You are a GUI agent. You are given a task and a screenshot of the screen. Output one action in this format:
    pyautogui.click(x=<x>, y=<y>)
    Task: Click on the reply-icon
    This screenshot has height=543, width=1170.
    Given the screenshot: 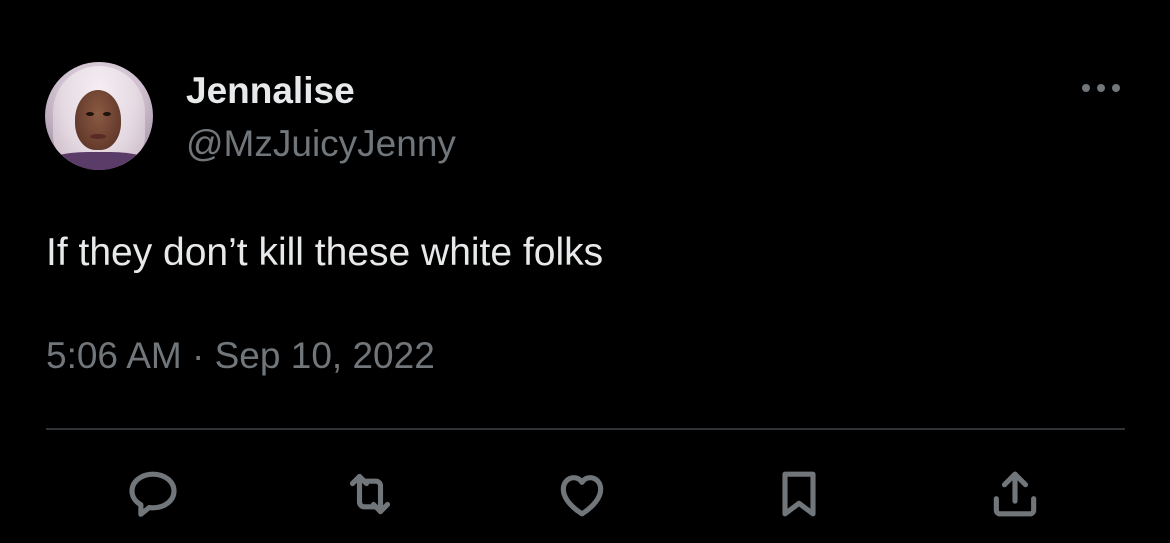 What is the action you would take?
    pyautogui.click(x=153, y=494)
    